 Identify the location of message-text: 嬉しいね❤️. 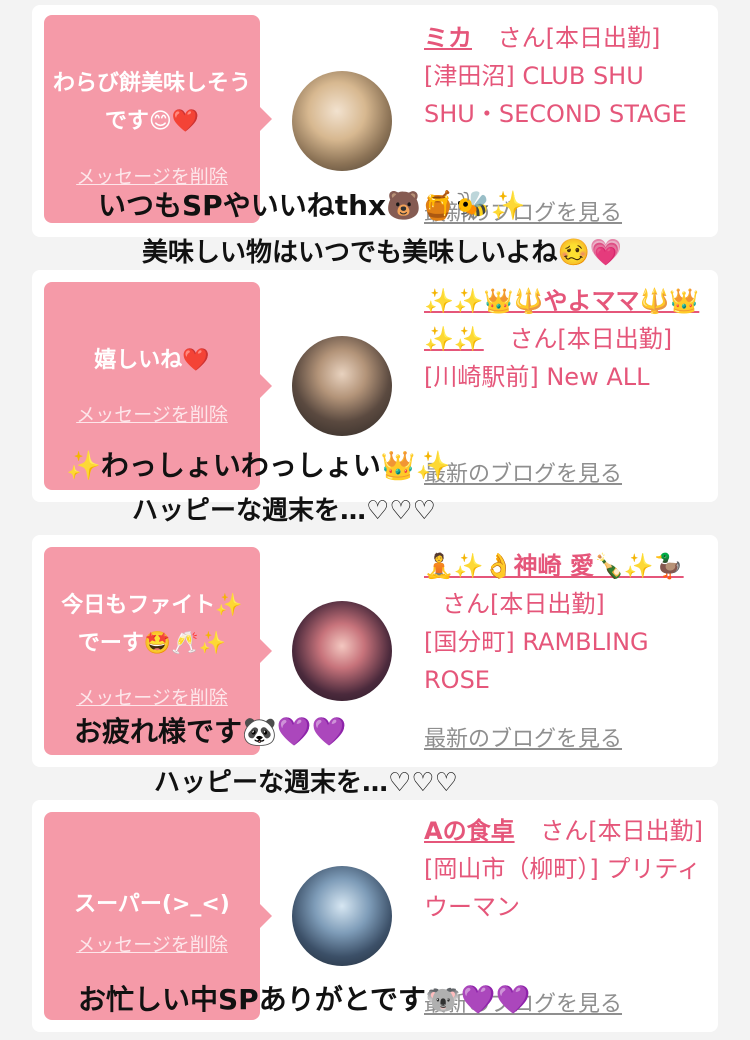
(152, 360).